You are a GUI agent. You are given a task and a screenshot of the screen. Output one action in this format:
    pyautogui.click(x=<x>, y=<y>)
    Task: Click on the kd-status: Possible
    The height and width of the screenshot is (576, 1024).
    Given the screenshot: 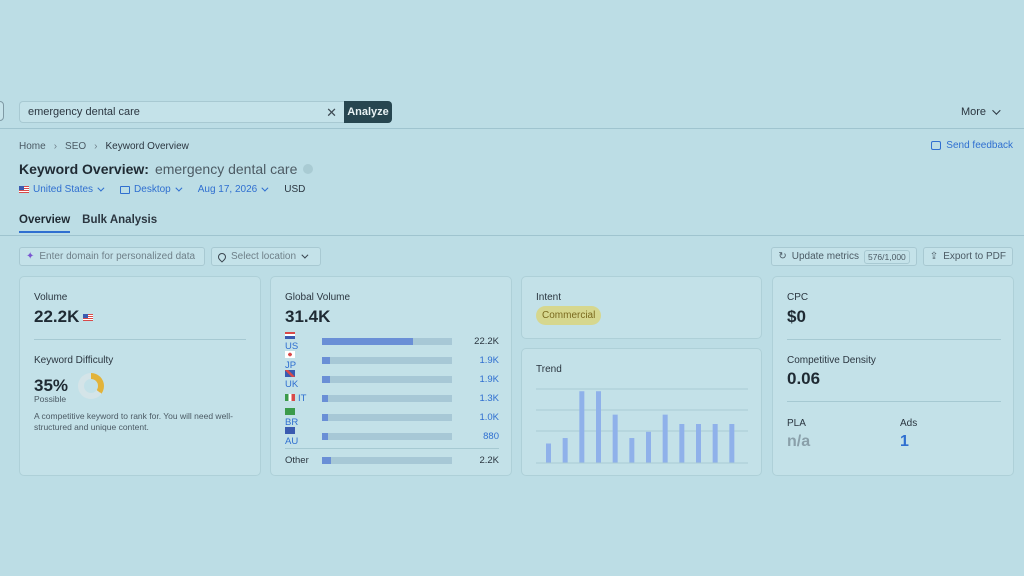 What is the action you would take?
    pyautogui.click(x=50, y=399)
    